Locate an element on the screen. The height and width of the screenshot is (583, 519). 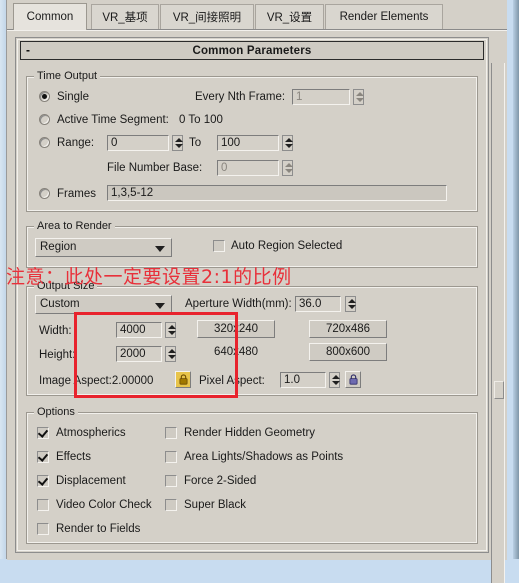
image-aspect-lock-icon is located at coordinates (183, 379).